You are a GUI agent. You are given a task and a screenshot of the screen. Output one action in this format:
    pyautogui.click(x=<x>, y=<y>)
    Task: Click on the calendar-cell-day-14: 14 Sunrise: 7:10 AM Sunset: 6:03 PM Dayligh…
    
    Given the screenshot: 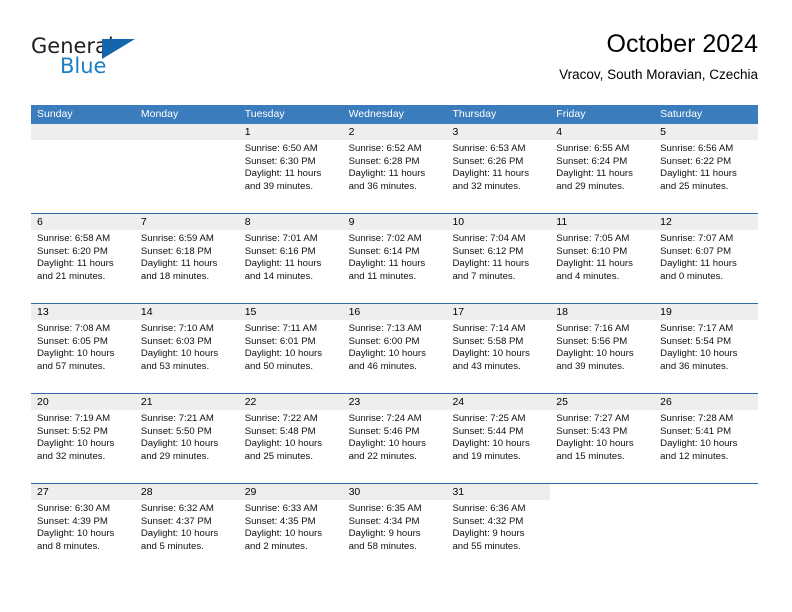 What is the action you would take?
    pyautogui.click(x=186, y=348)
    